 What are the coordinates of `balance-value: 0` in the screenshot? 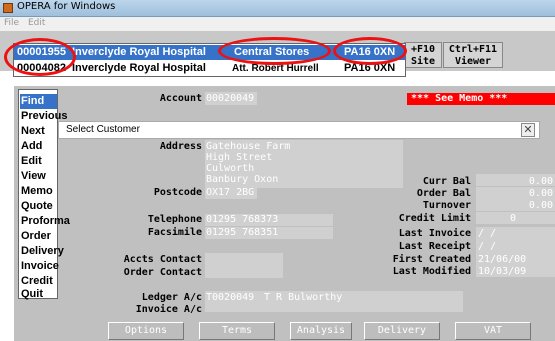 It's located at (512, 218).